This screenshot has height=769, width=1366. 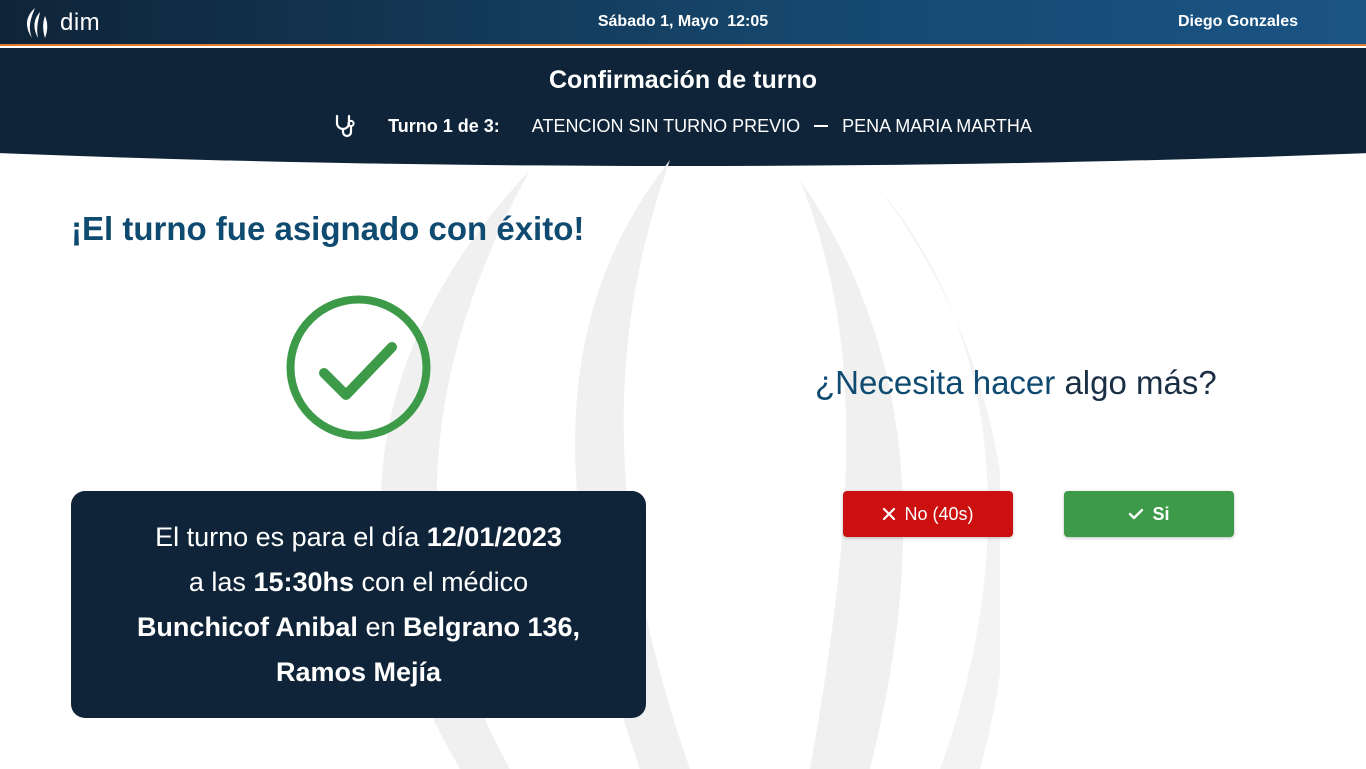 I want to click on no-button: No (40s), so click(x=928, y=514).